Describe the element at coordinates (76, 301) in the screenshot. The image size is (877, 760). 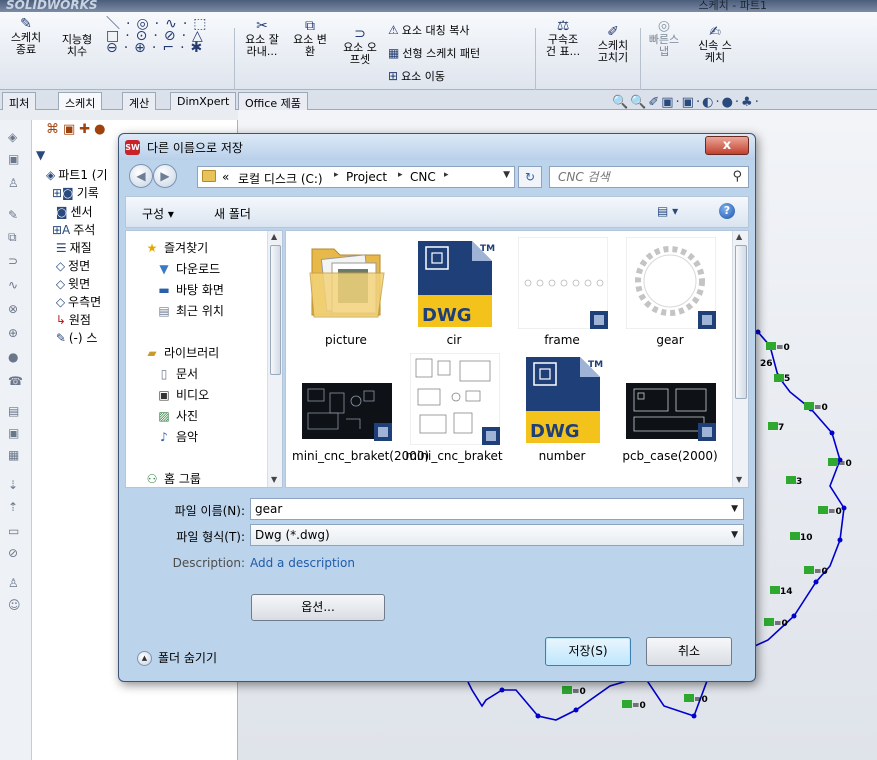
I see `tree-item-right-plane: ◇ 우측면` at that location.